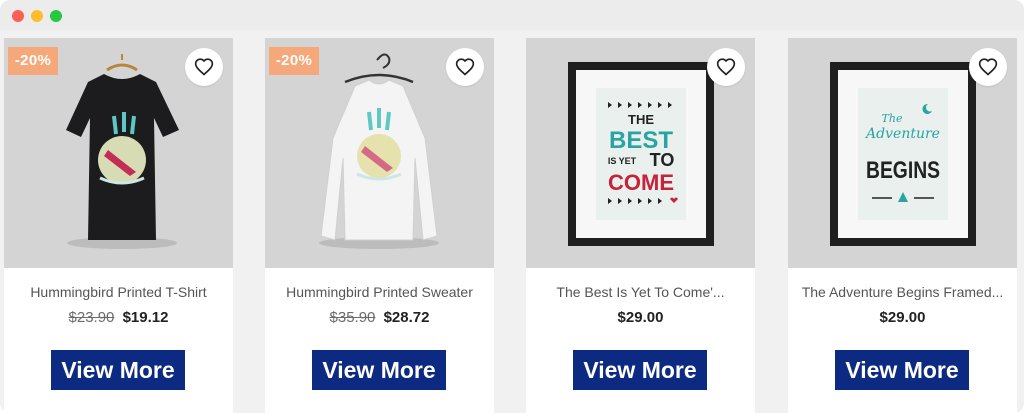 The image size is (1024, 413). I want to click on price-row: $23.90 $19.12, so click(118, 317).